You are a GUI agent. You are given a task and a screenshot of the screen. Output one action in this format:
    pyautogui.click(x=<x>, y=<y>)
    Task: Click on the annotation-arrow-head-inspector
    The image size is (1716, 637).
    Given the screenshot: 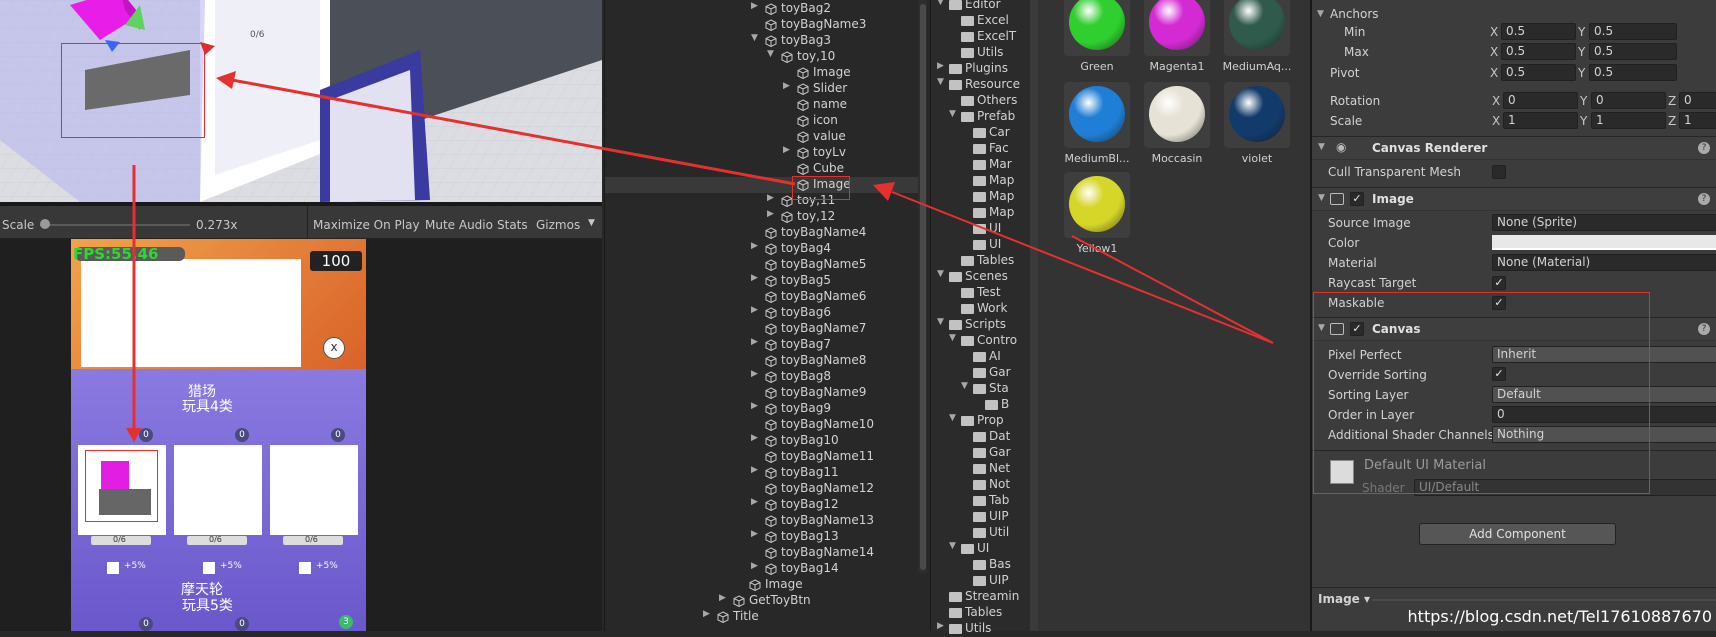 What is the action you would take?
    pyautogui.click(x=884, y=191)
    